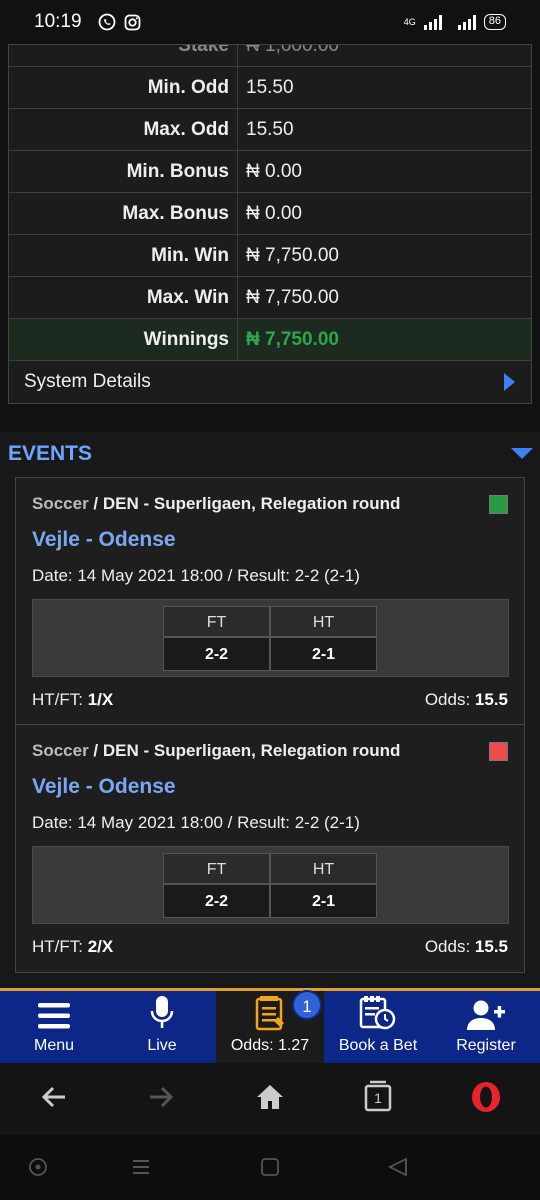 The height and width of the screenshot is (1200, 540). What do you see at coordinates (123, 213) in the screenshot?
I see `row-label: Max. Bonus` at bounding box center [123, 213].